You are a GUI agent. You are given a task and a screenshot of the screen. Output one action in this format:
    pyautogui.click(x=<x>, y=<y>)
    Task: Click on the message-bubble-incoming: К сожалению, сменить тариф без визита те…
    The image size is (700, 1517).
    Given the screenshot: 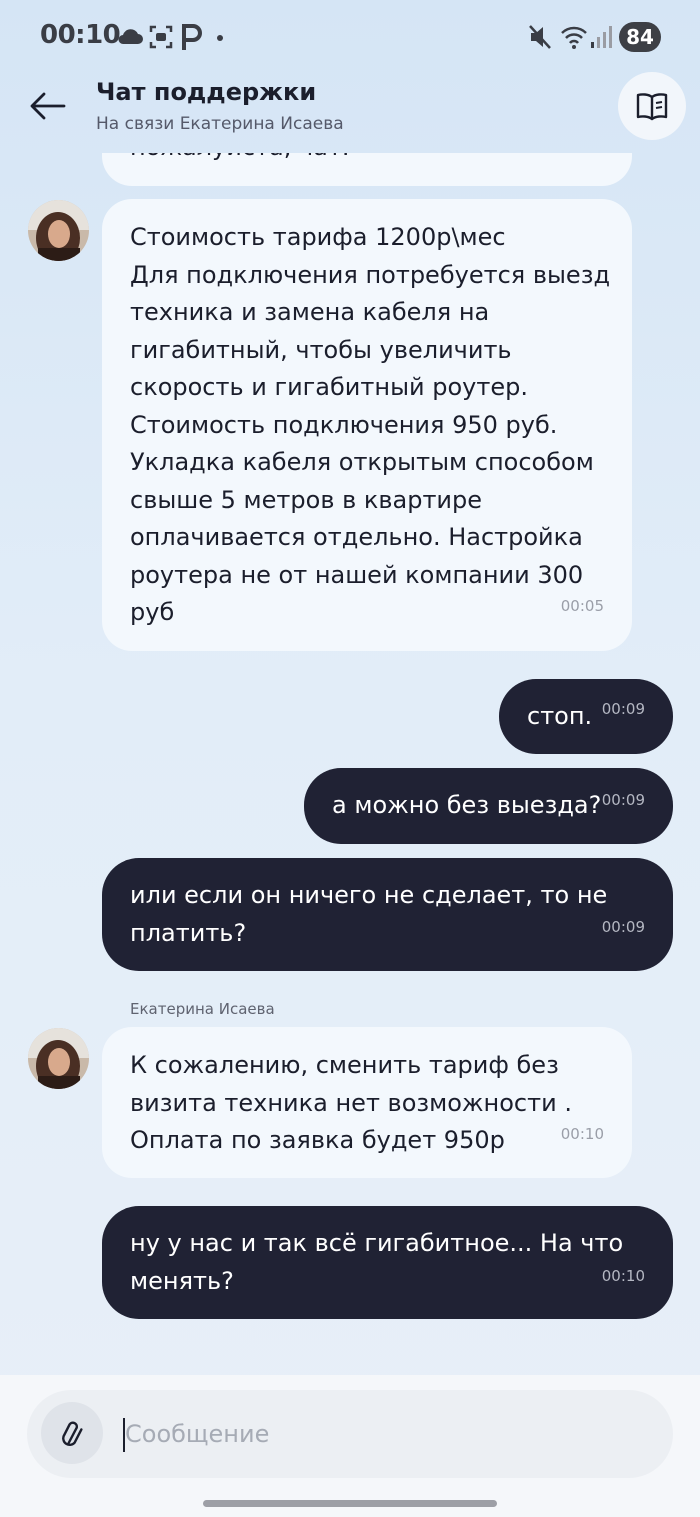 What is the action you would take?
    pyautogui.click(x=367, y=1102)
    